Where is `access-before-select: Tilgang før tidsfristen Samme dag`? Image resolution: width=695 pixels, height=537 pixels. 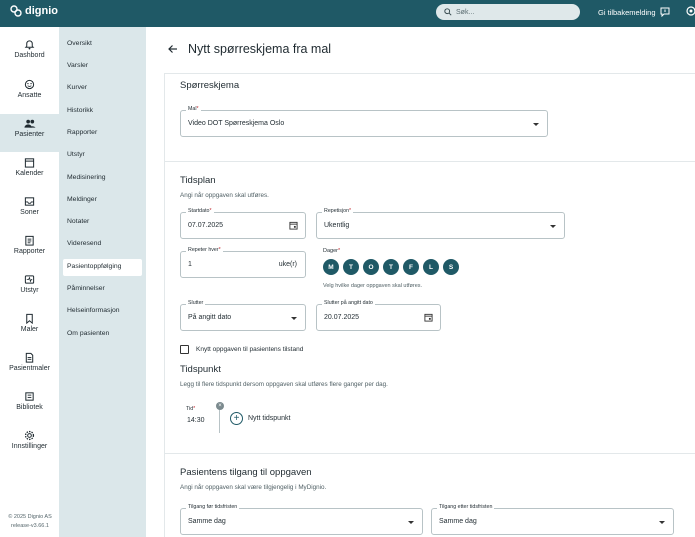 access-before-select: Tilgang før tidsfristen Samme dag is located at coordinates (301, 519).